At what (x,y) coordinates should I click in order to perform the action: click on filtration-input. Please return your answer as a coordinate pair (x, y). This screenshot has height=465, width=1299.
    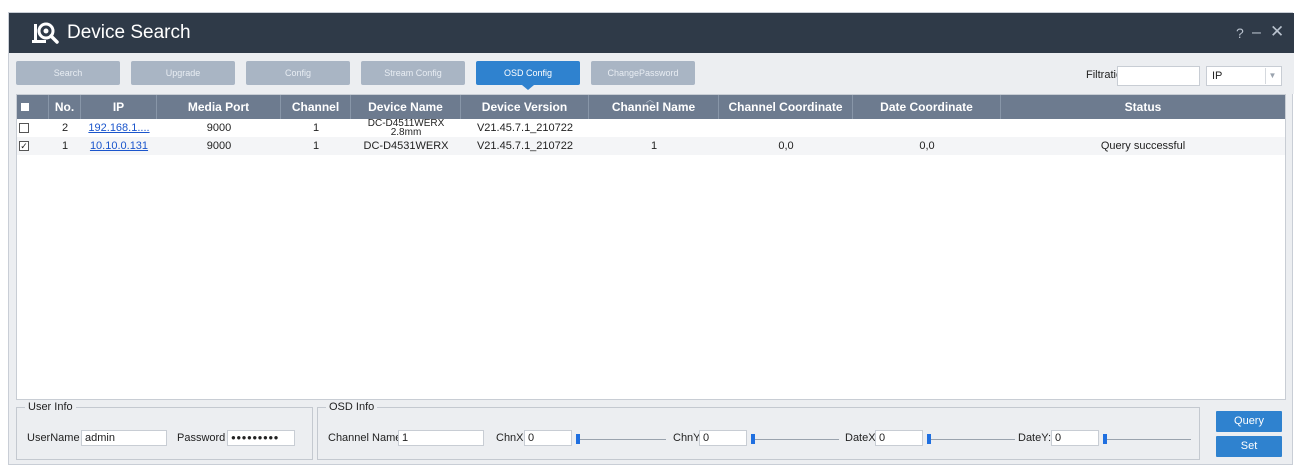
    Looking at the image, I should click on (1158, 76).